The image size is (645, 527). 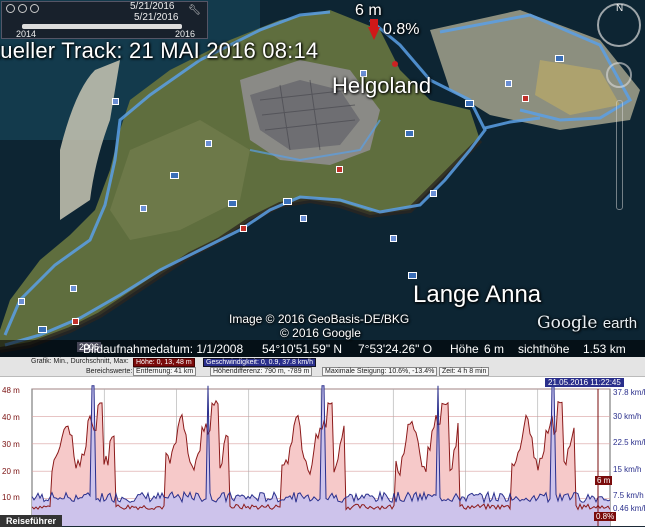 I want to click on speed-stats-box: Geschwindigkeit: 0, 0.9, 37.8 km/h, so click(x=259, y=362).